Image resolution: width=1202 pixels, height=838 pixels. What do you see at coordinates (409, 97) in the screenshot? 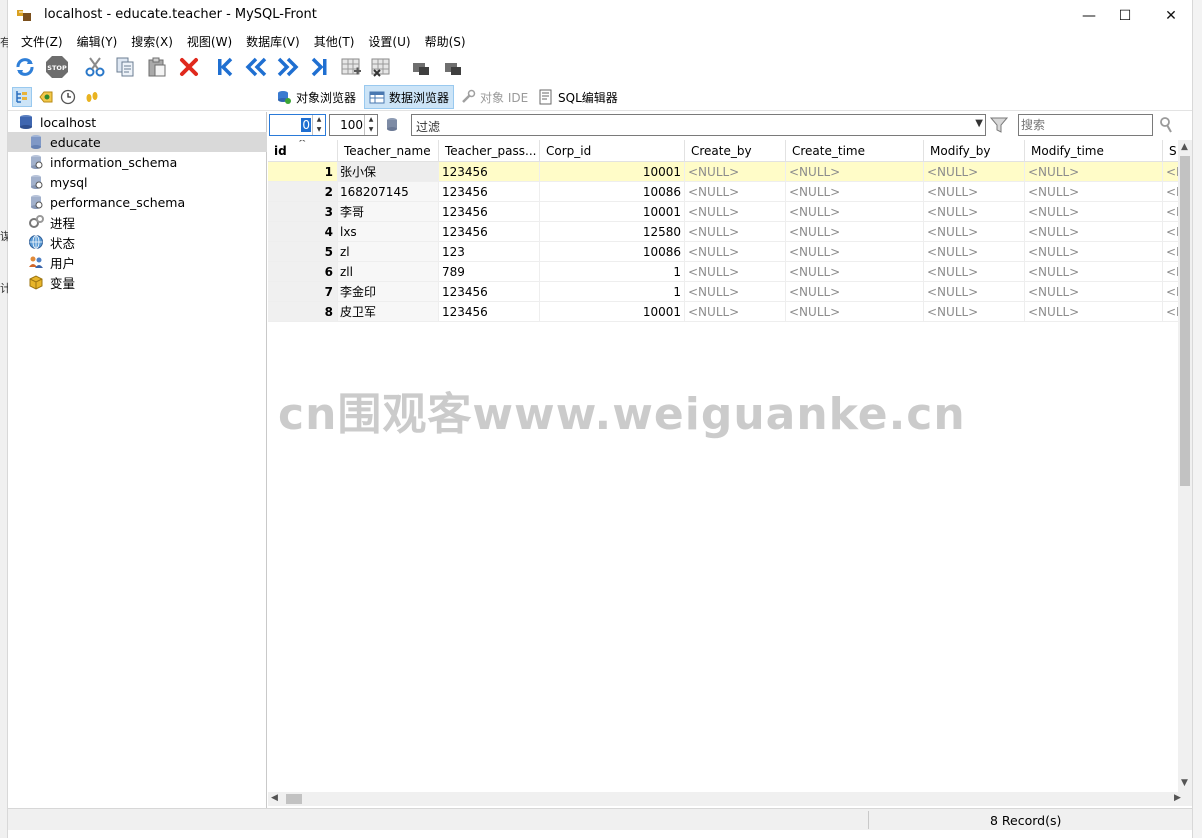
I see `tab-data-browser: 数据浏览器` at bounding box center [409, 97].